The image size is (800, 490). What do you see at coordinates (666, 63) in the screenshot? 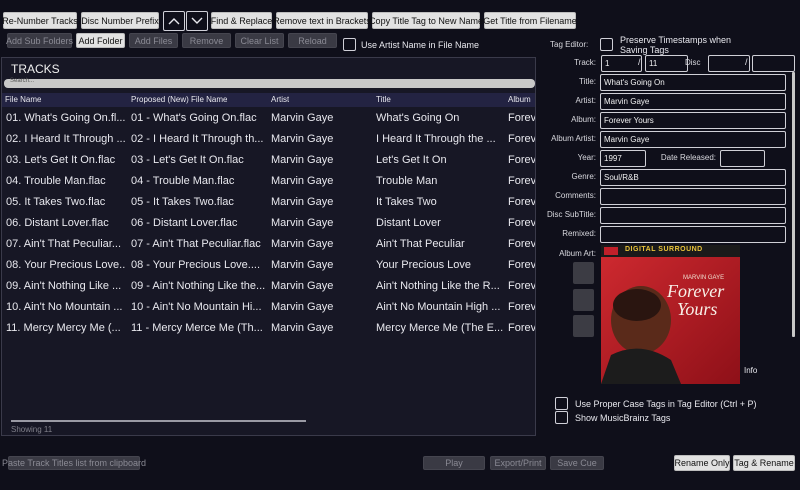
I see `track-total-field: 11` at bounding box center [666, 63].